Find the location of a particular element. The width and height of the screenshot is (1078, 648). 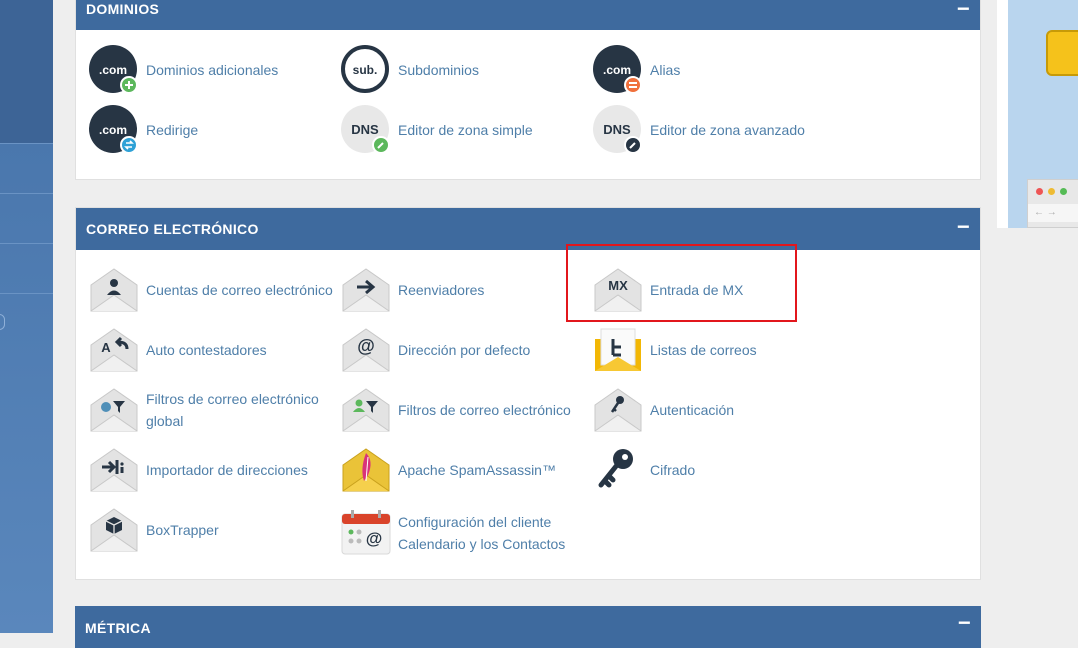

panel-metrics: MÉTRICA − is located at coordinates (528, 627).